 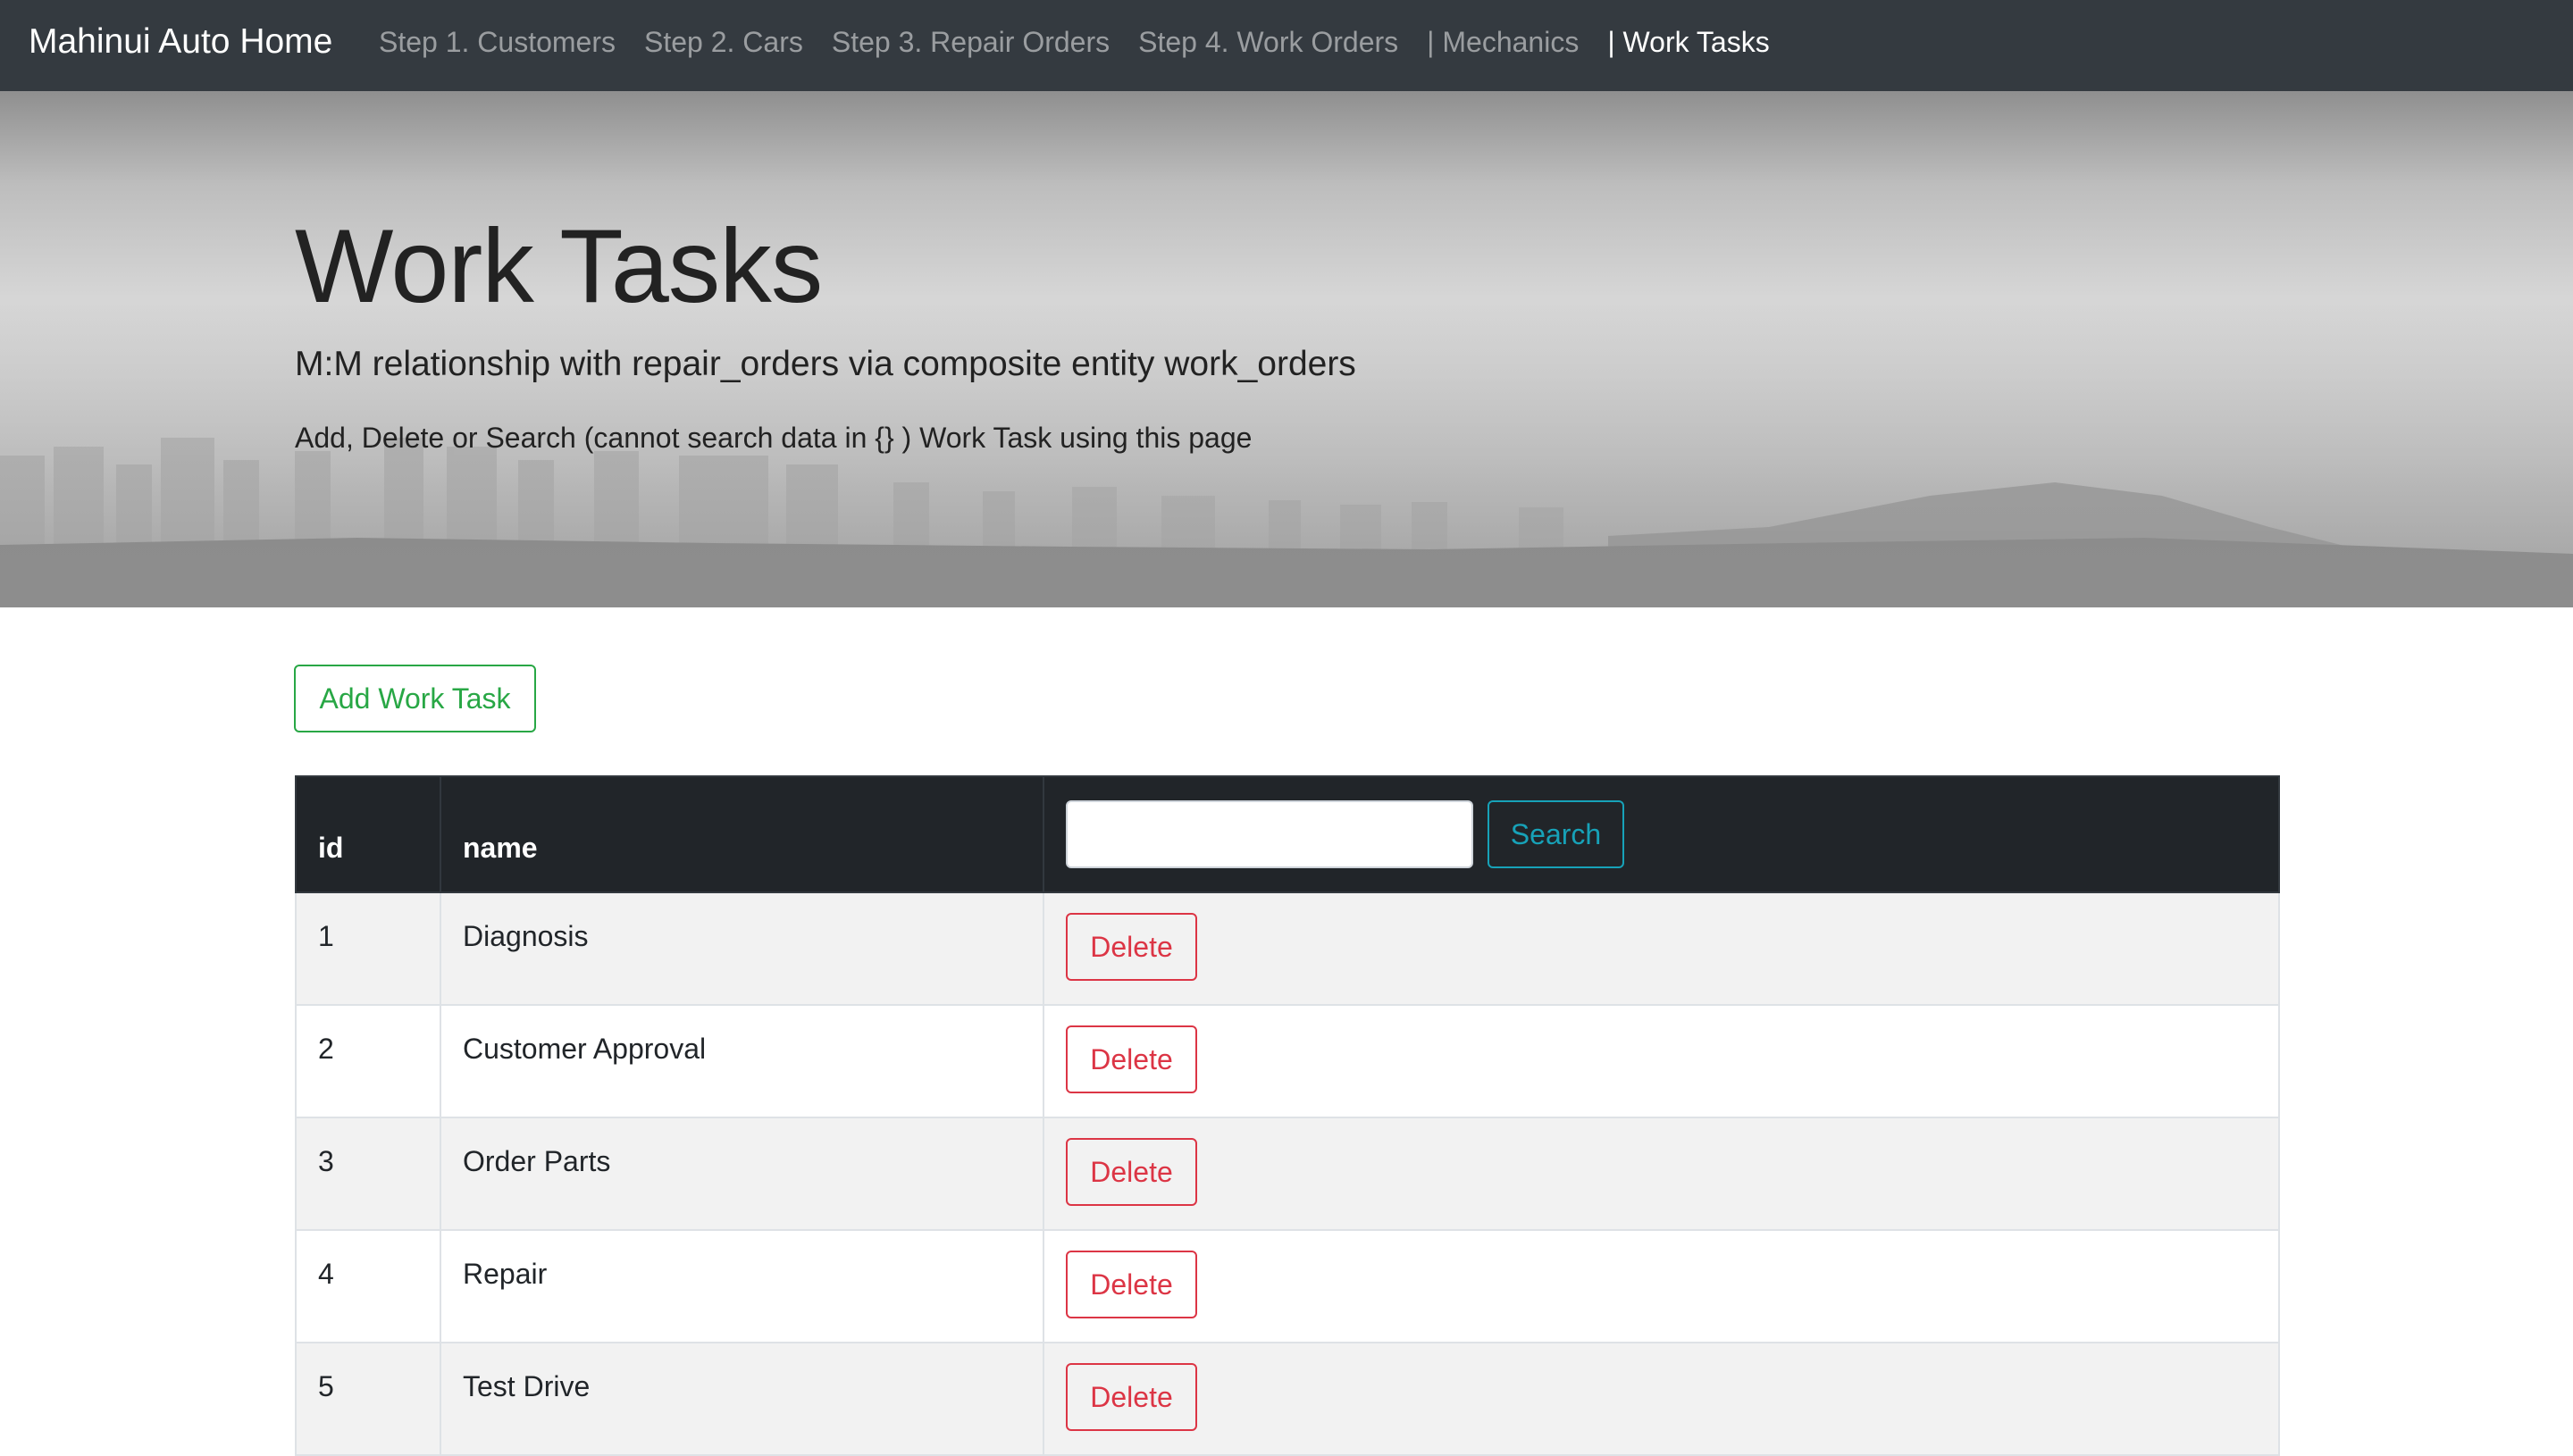 I want to click on add-work-task-button: Add Work Task, so click(x=415, y=698).